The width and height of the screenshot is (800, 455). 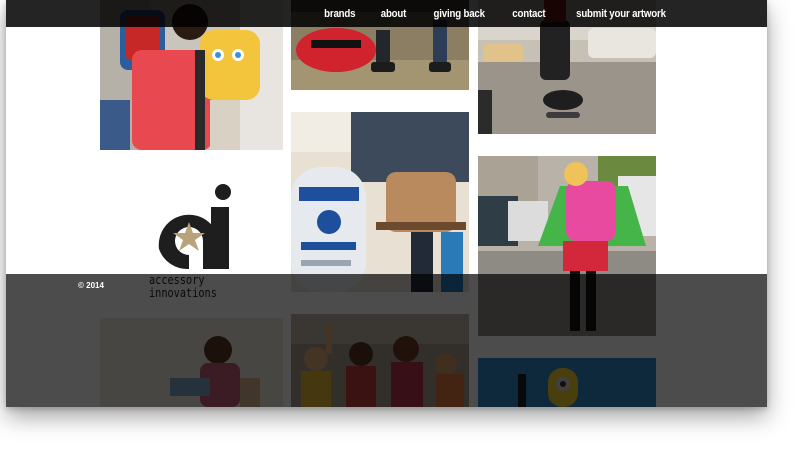 I want to click on nav-submit-your-artwork: submit your artwork, so click(x=621, y=14).